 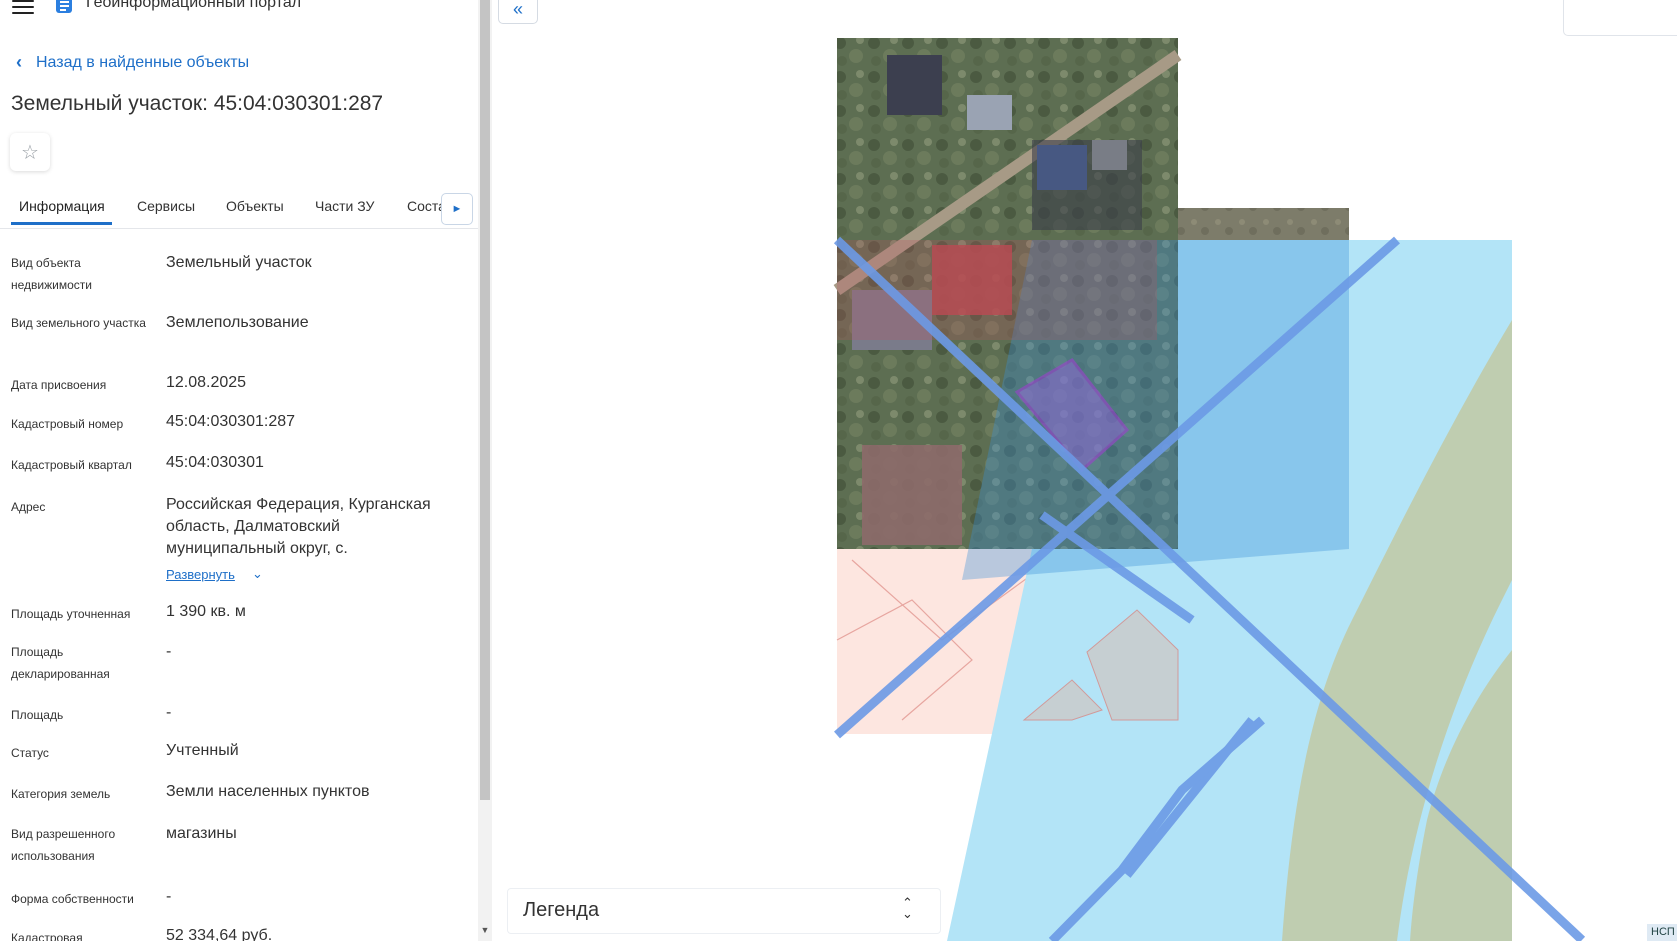 I want to click on object-title: Земельный участок: 45:04:030301:287, so click(x=197, y=103).